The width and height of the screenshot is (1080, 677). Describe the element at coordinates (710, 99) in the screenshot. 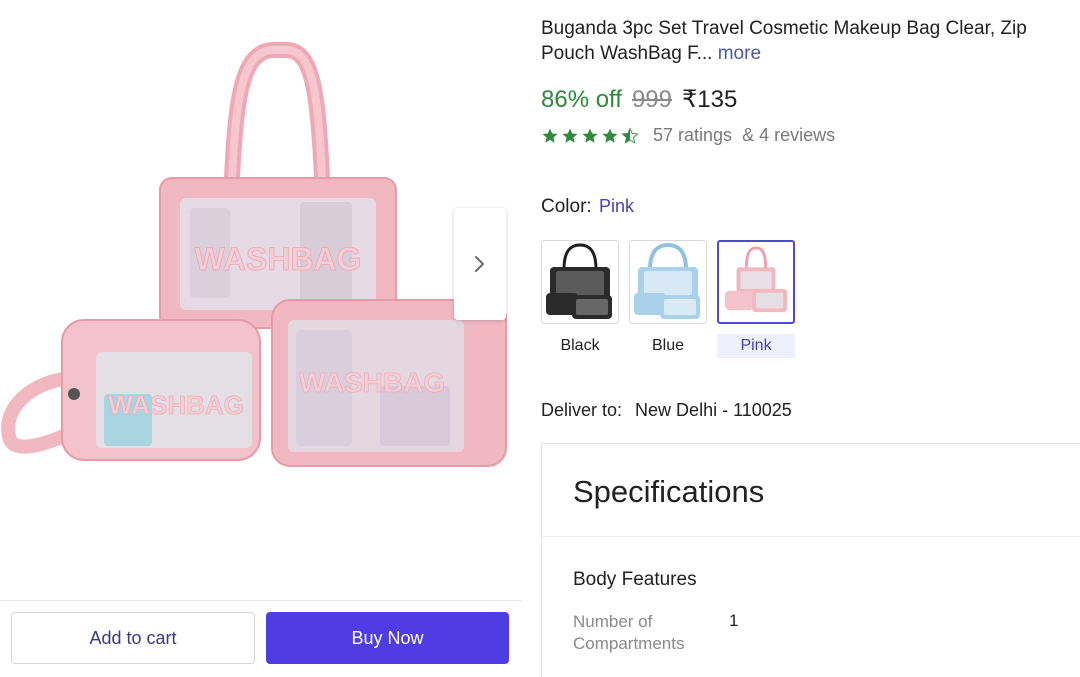

I see `selling-price: ₹135` at that location.